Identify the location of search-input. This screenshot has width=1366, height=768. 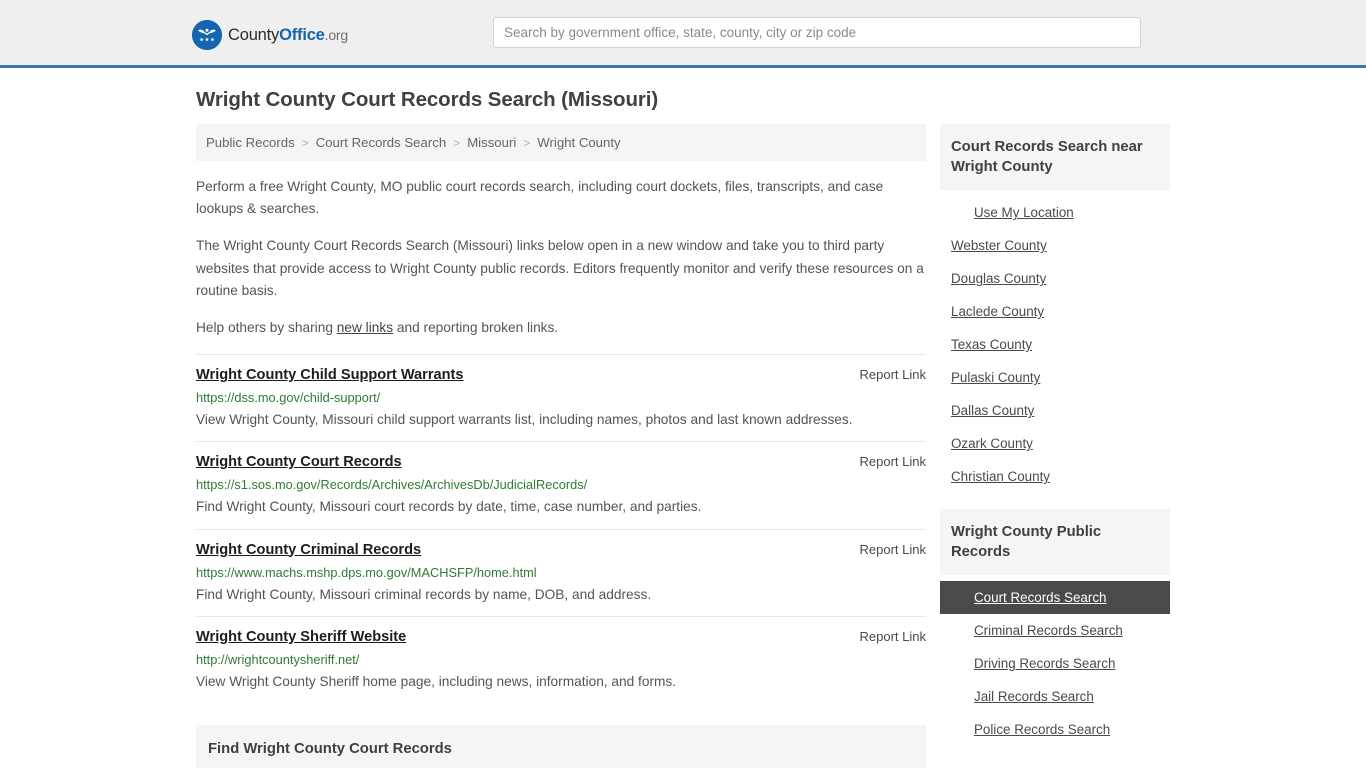
(817, 32).